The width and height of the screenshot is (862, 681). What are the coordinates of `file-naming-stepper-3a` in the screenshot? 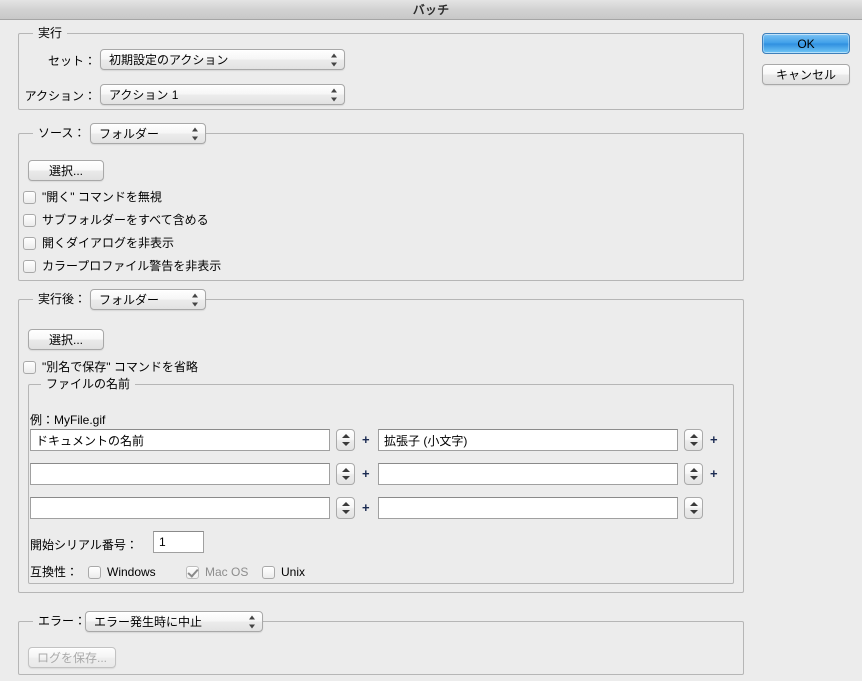 It's located at (345, 508).